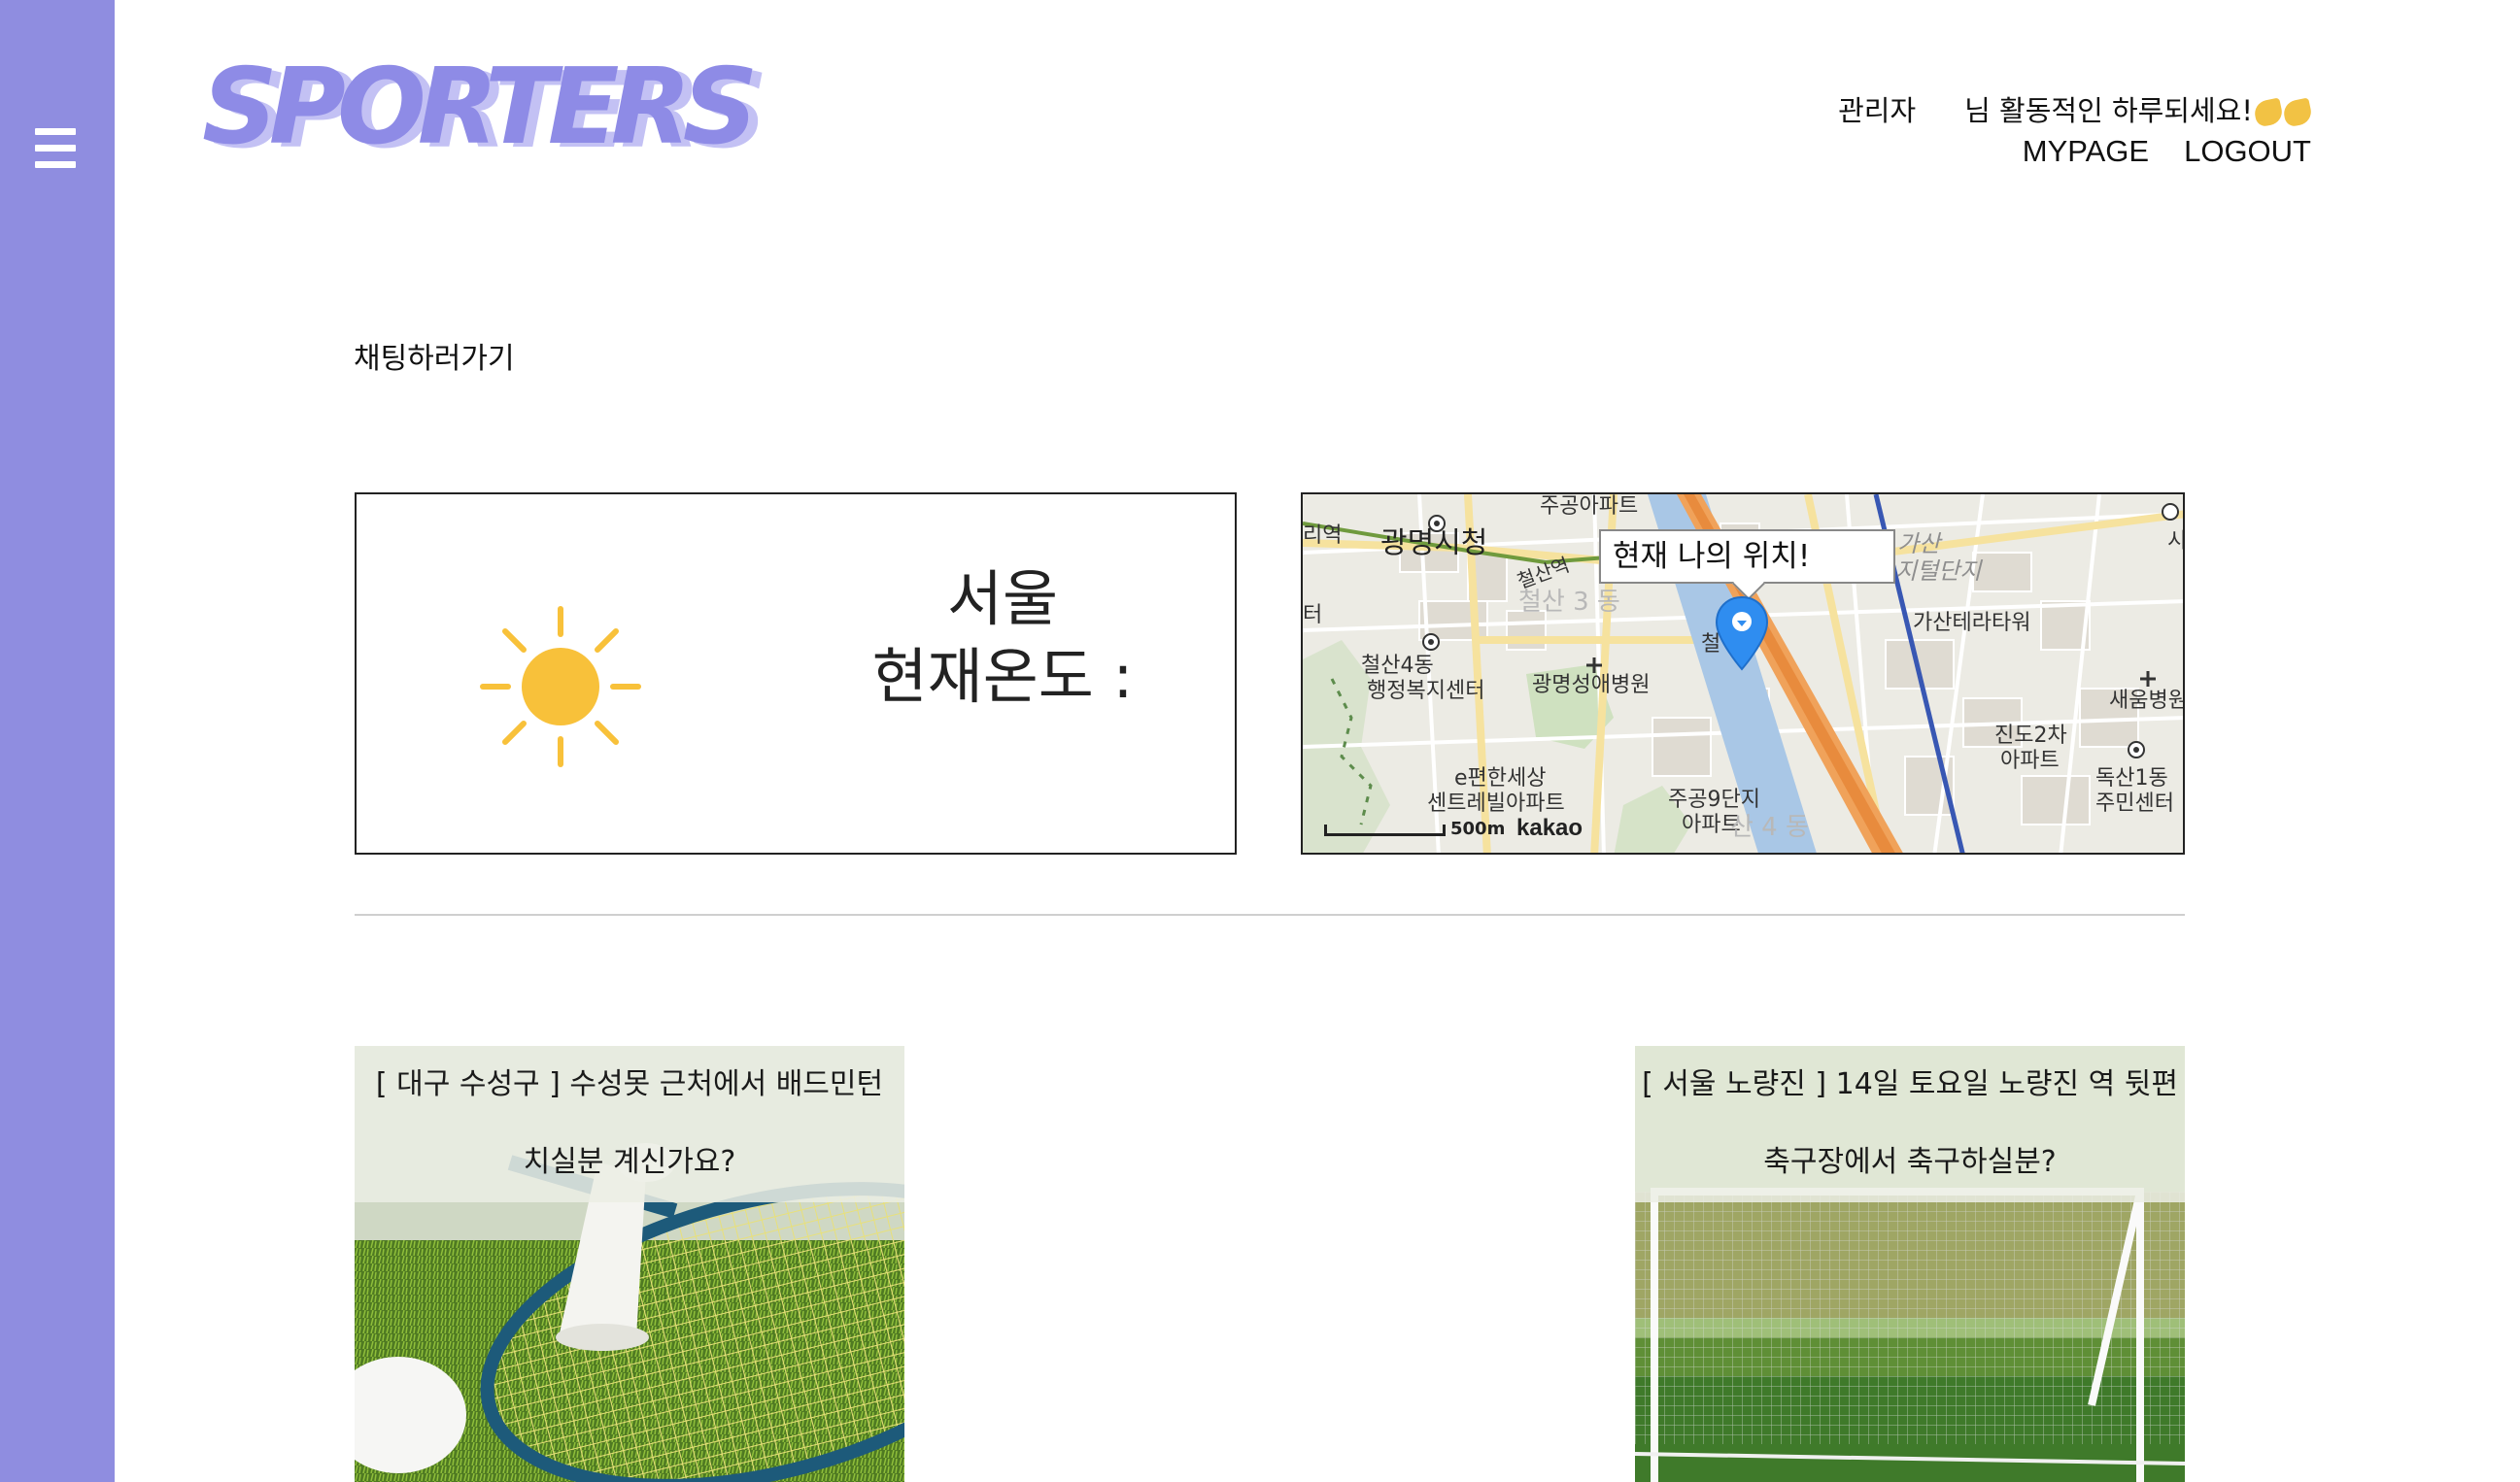  What do you see at coordinates (629, 1084) in the screenshot?
I see `post-title-line: [ 대구 수성구 ] 수성못 근처에서 배드민턴` at bounding box center [629, 1084].